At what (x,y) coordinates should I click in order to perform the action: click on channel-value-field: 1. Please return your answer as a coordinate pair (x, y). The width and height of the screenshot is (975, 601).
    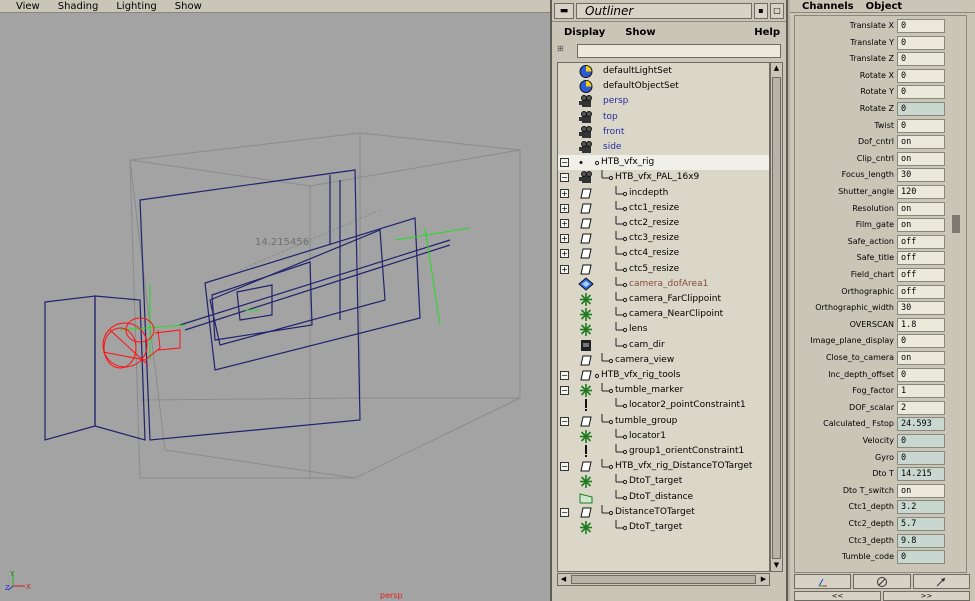
    Looking at the image, I should click on (921, 391).